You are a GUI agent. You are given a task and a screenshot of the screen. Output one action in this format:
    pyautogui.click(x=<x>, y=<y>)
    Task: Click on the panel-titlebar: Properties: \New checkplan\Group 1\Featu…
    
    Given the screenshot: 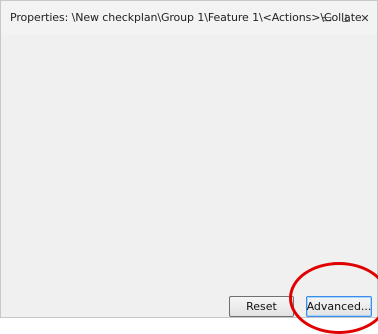 What is the action you would take?
    pyautogui.click(x=189, y=18)
    